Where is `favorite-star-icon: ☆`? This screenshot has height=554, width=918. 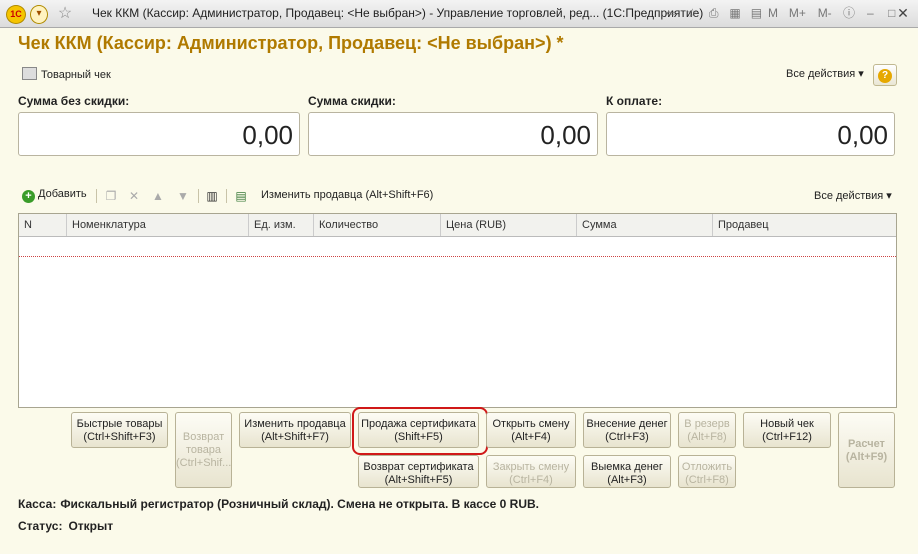 favorite-star-icon: ☆ is located at coordinates (65, 13).